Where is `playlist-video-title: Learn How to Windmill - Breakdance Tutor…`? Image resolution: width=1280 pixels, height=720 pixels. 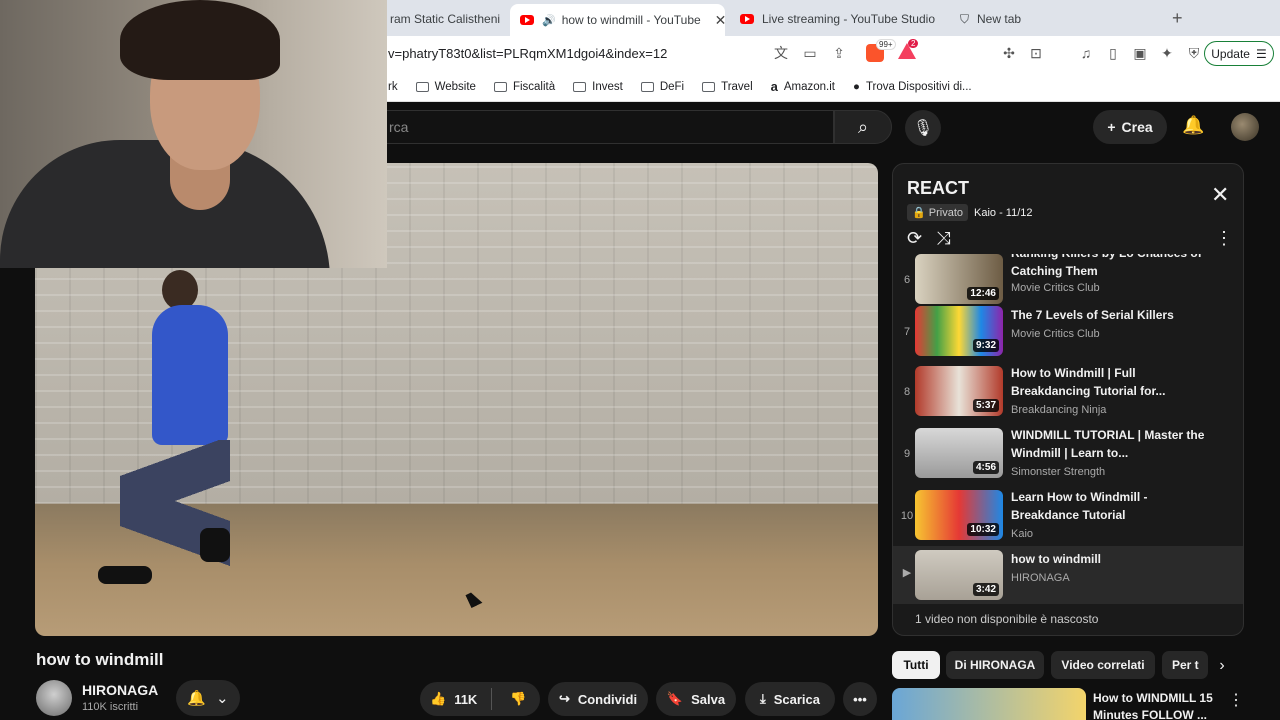 playlist-video-title: Learn How to Windmill - Breakdance Tutor… is located at coordinates (1079, 506).